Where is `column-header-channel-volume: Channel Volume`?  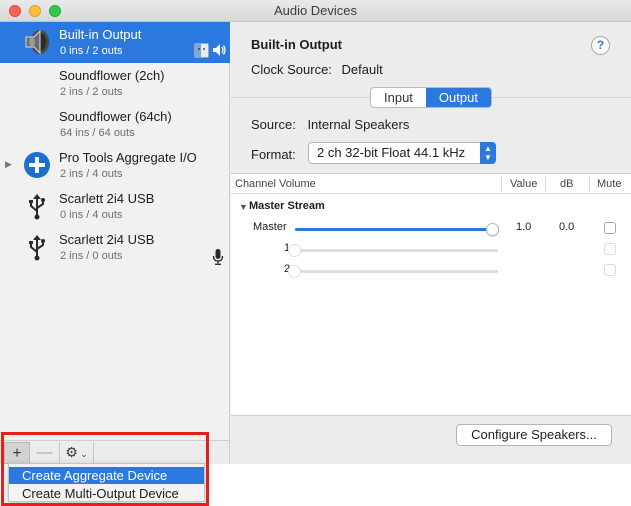 column-header-channel-volume: Channel Volume is located at coordinates (275, 184).